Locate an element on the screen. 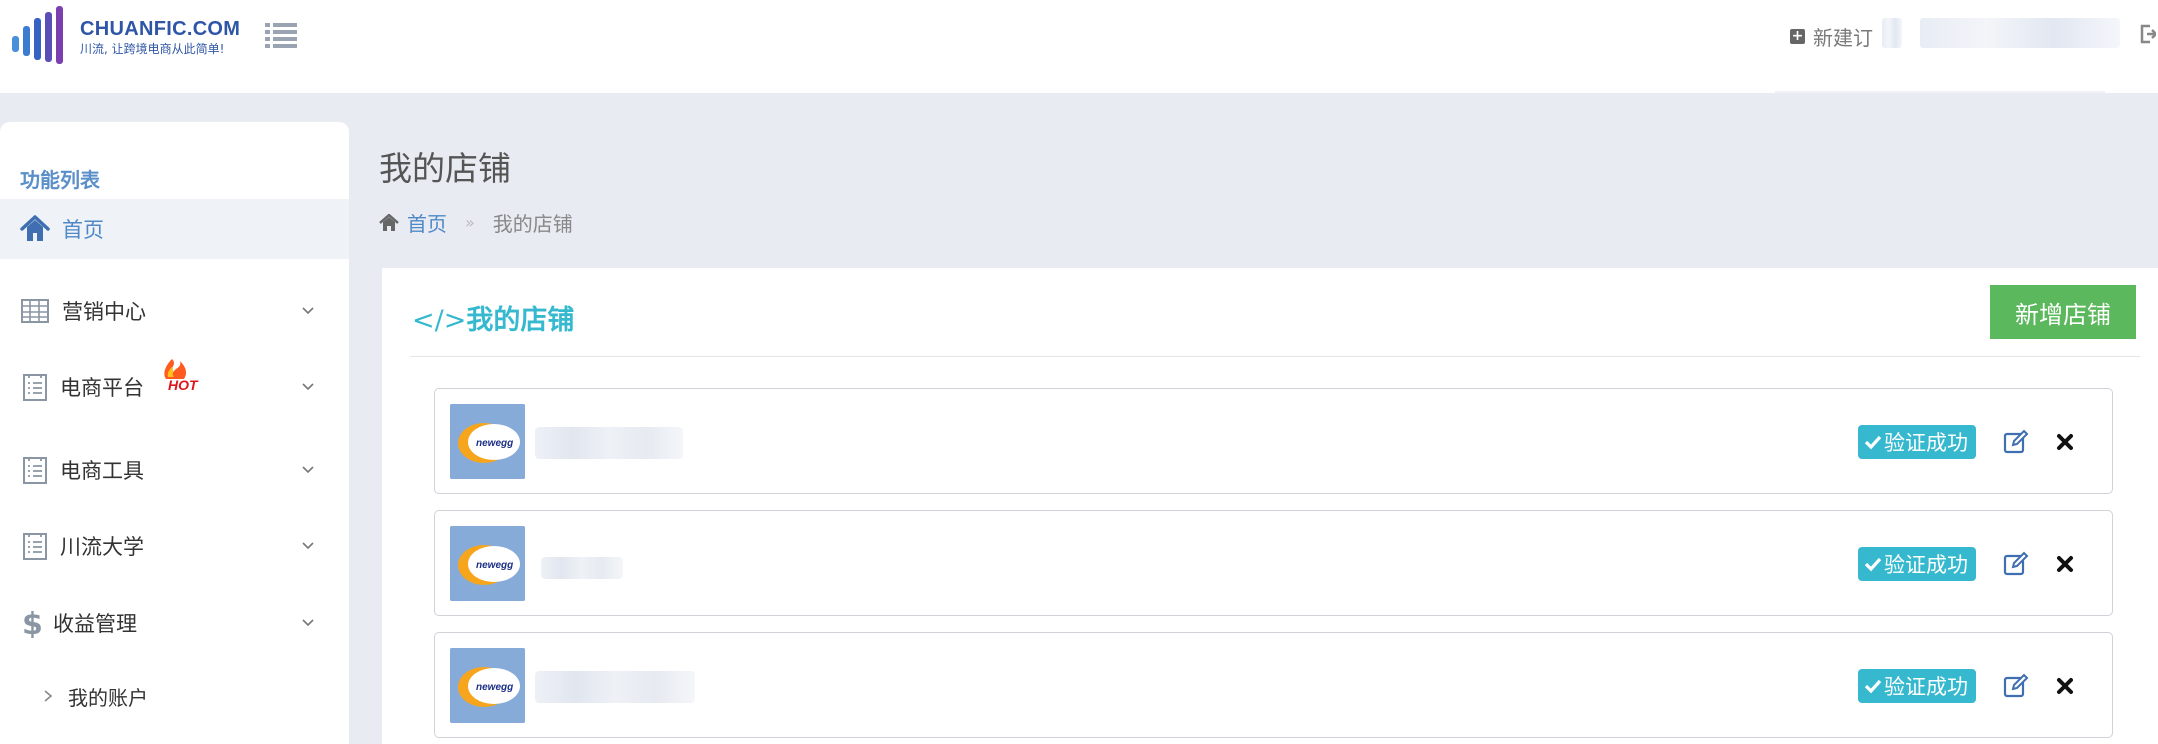 The width and height of the screenshot is (2158, 744). code-icon: </> is located at coordinates (439, 320).